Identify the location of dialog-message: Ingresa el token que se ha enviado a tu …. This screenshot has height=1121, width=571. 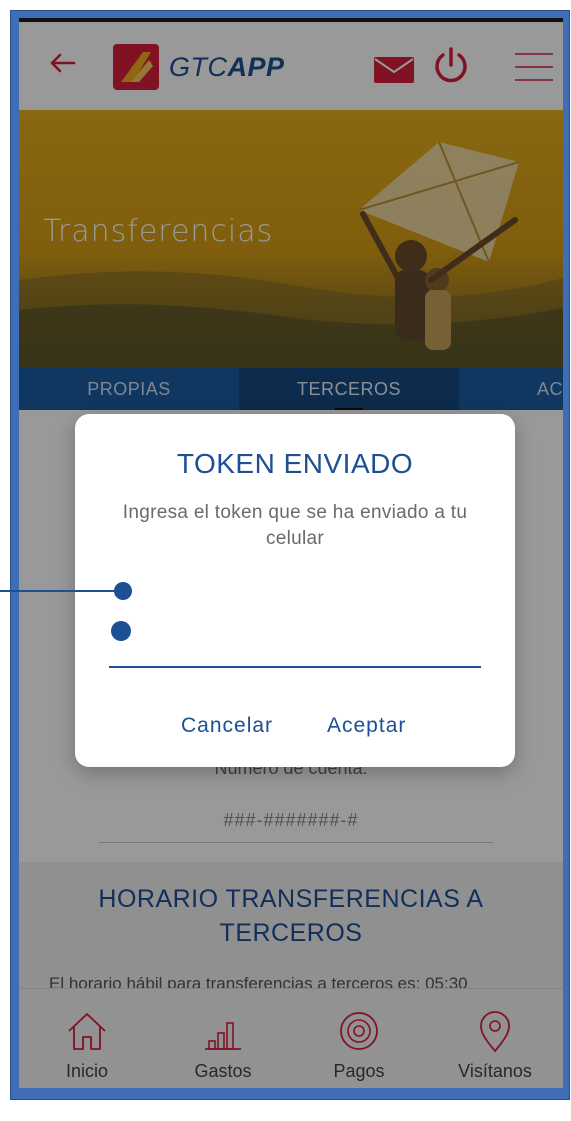
(295, 525).